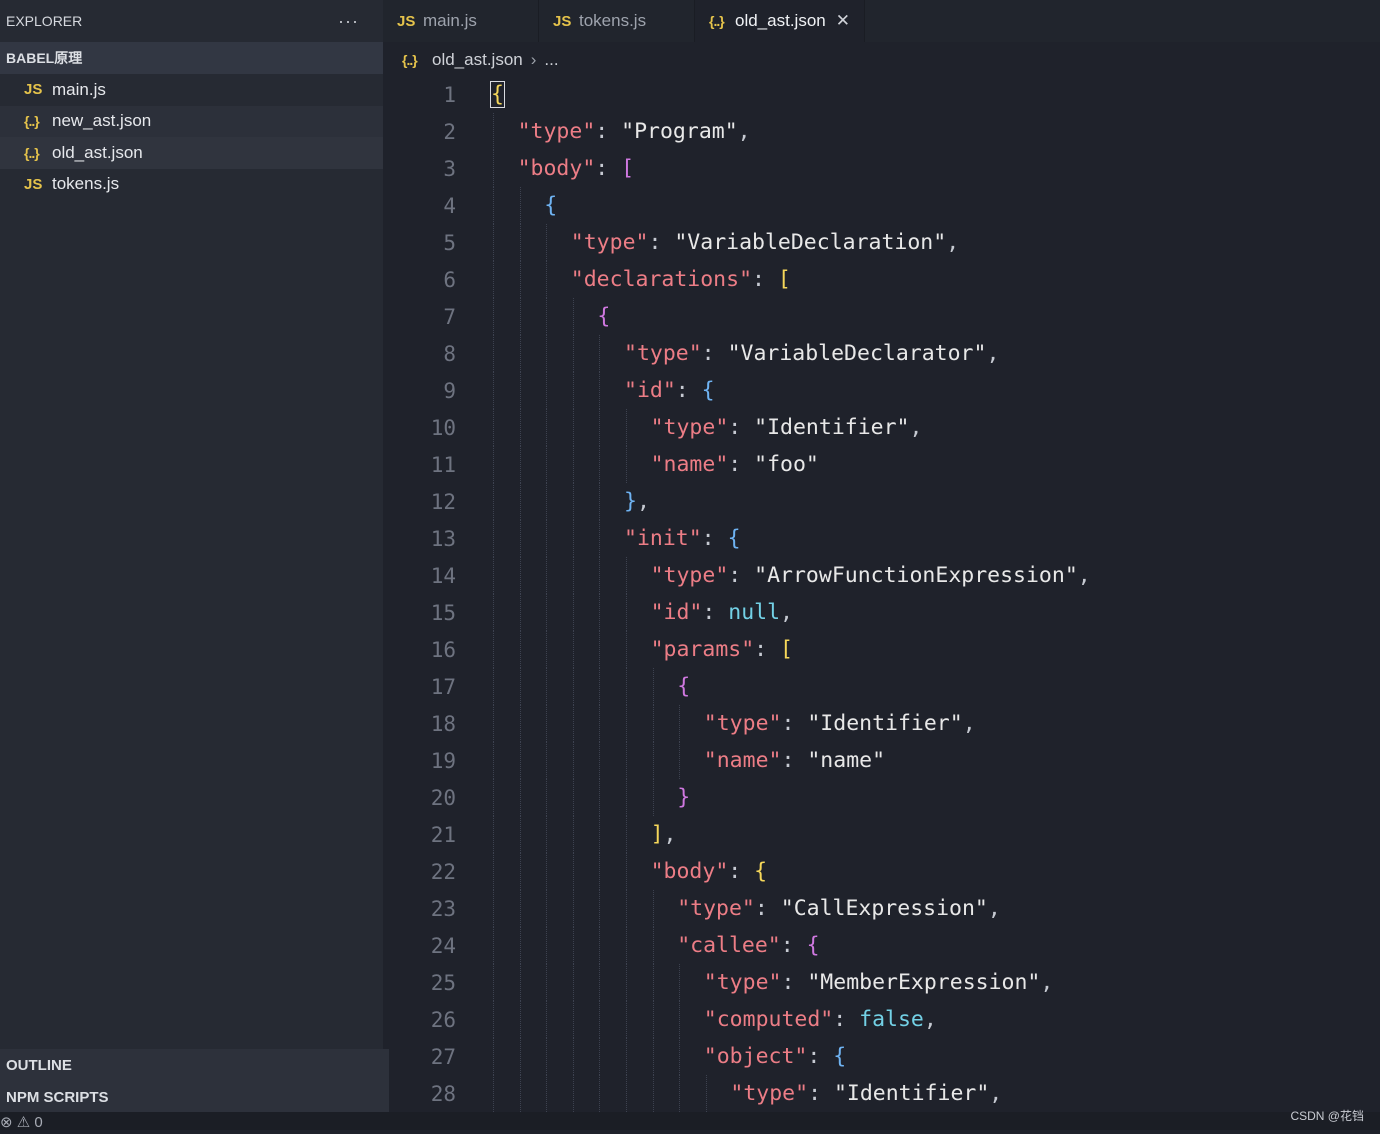 The height and width of the screenshot is (1134, 1380). Describe the element at coordinates (881, 131) in the screenshot. I see `code-line: 2 "type": "Program",` at that location.